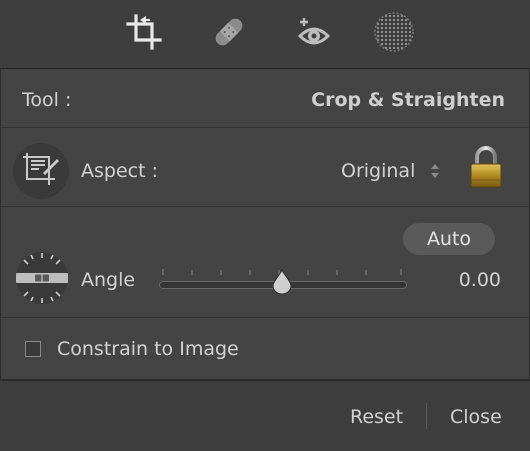 The image size is (530, 451). I want to click on aspect-label: Aspect :, so click(119, 171).